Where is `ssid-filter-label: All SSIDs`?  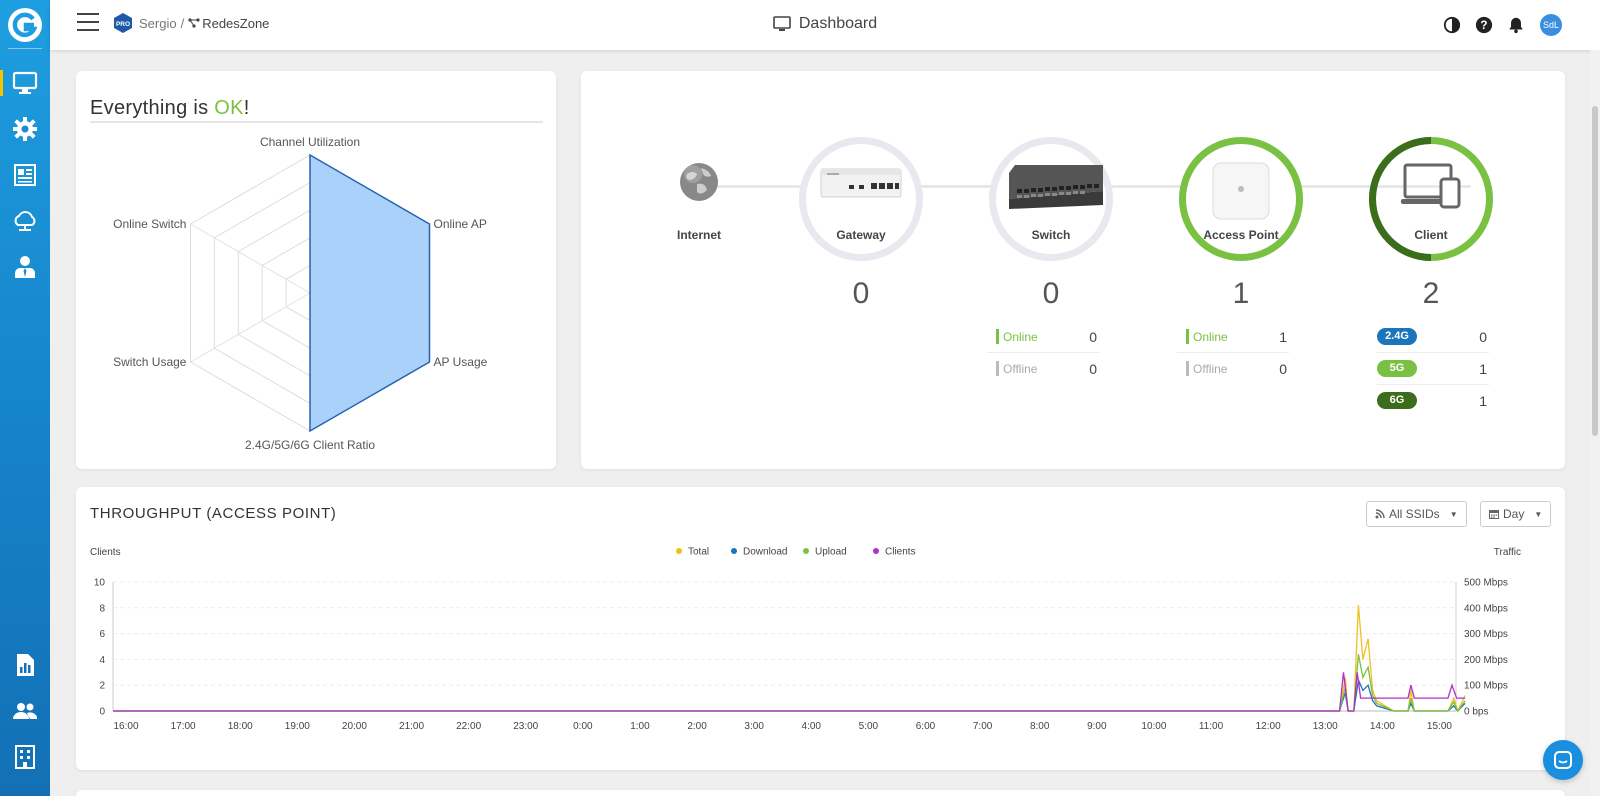
ssid-filter-label: All SSIDs is located at coordinates (1414, 514).